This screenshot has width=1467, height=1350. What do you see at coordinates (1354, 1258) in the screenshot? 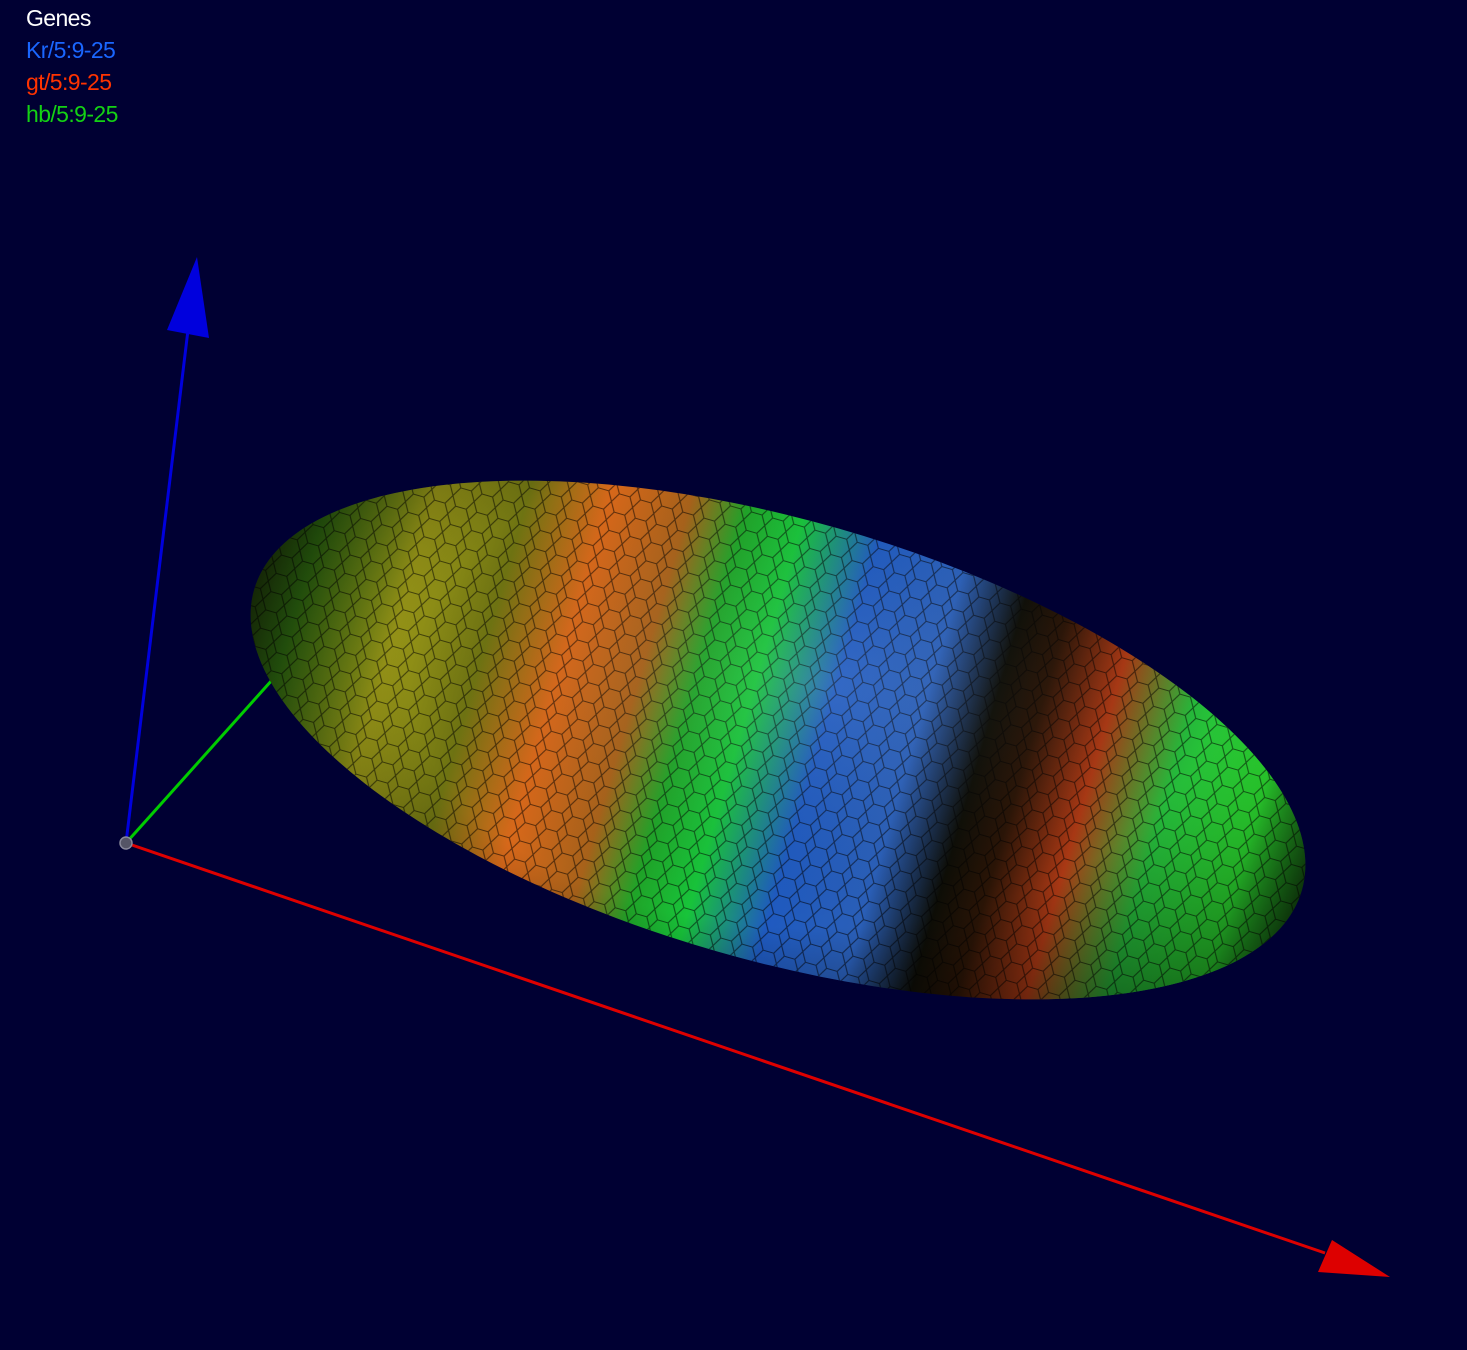
I see `x-axis-arrowhead` at bounding box center [1354, 1258].